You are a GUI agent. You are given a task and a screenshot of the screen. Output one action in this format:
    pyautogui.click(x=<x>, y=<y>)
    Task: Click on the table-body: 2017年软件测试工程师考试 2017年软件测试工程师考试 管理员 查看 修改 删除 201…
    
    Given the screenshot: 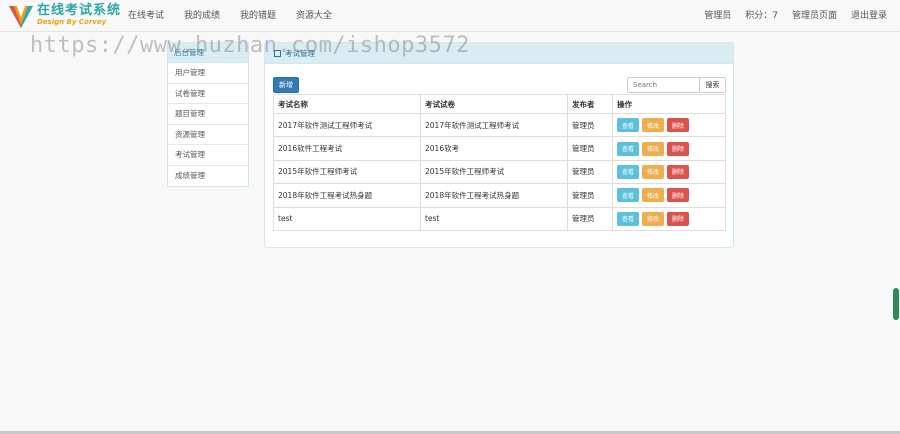 What is the action you would take?
    pyautogui.click(x=499, y=171)
    